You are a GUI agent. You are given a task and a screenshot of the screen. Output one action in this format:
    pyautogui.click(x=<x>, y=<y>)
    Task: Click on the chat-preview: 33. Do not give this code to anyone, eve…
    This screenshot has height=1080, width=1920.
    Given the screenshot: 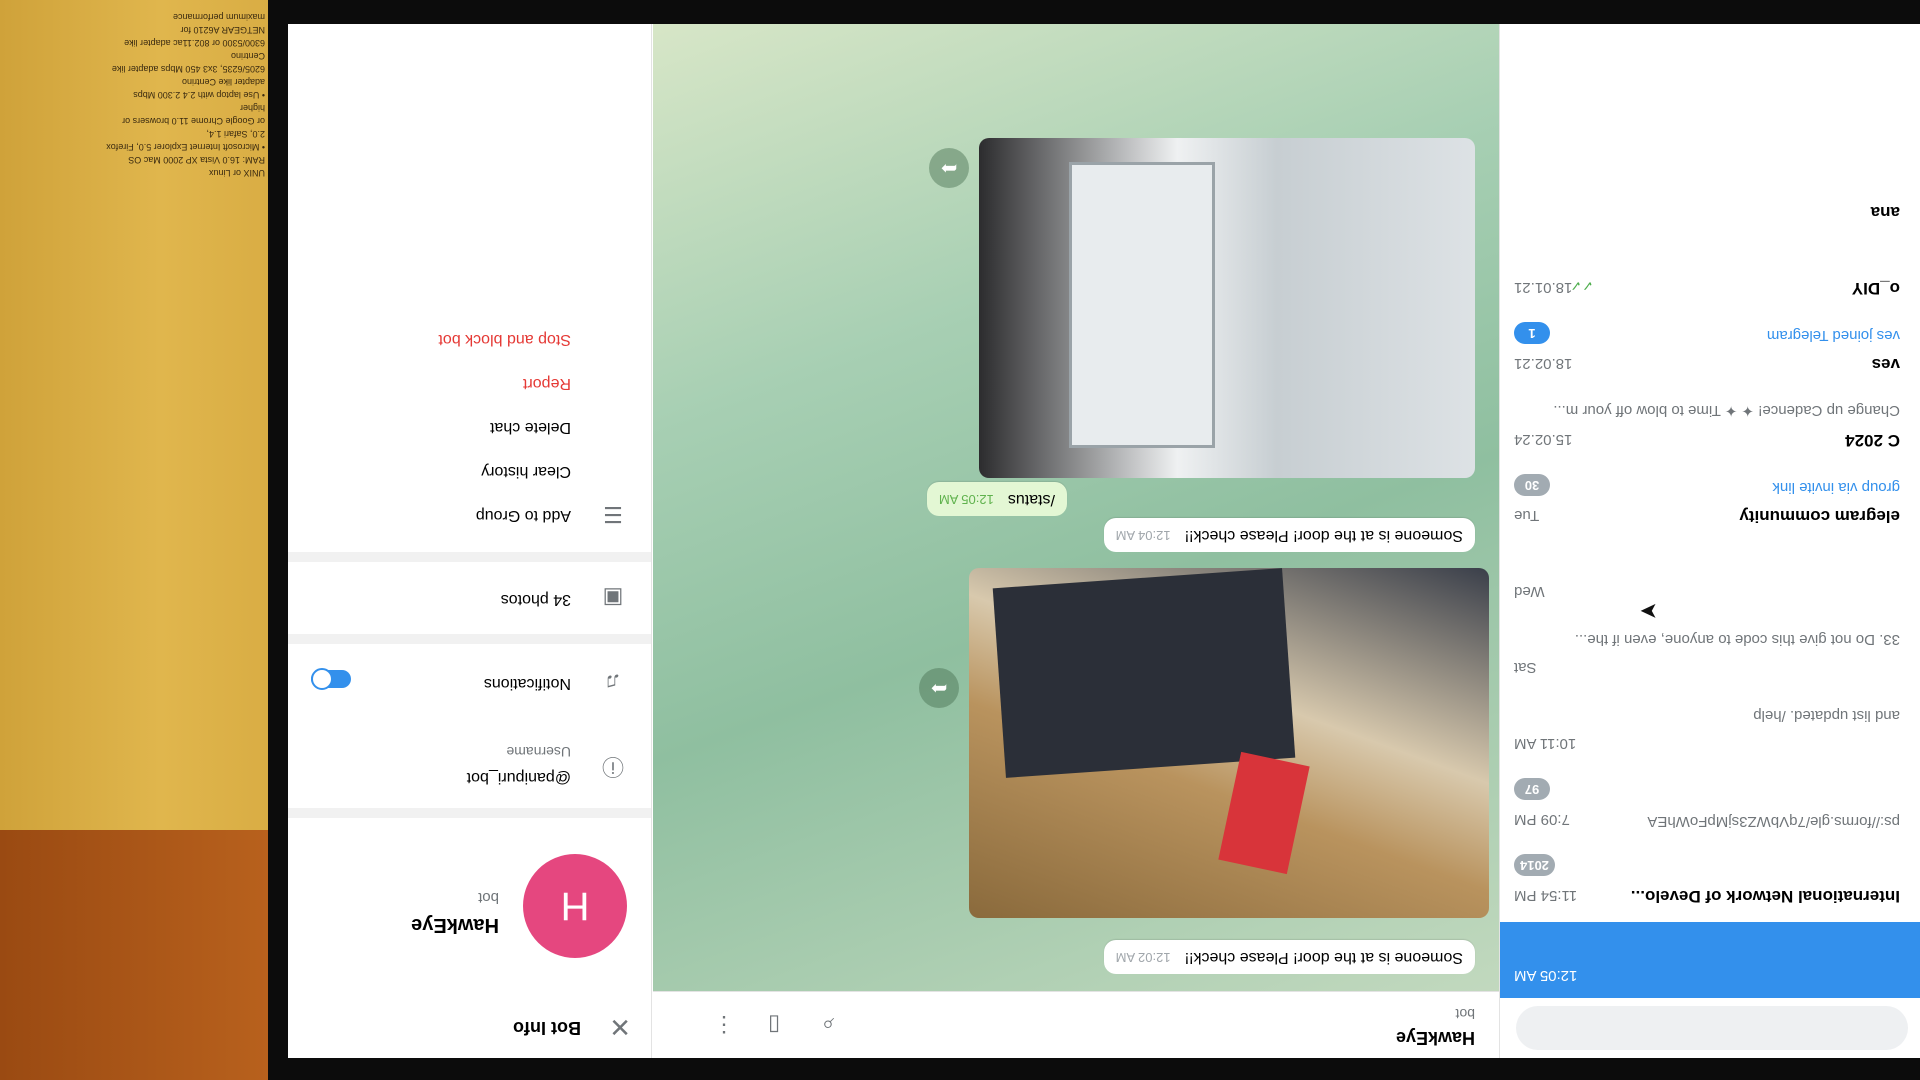 What is the action you would take?
    pyautogui.click(x=1737, y=639)
    